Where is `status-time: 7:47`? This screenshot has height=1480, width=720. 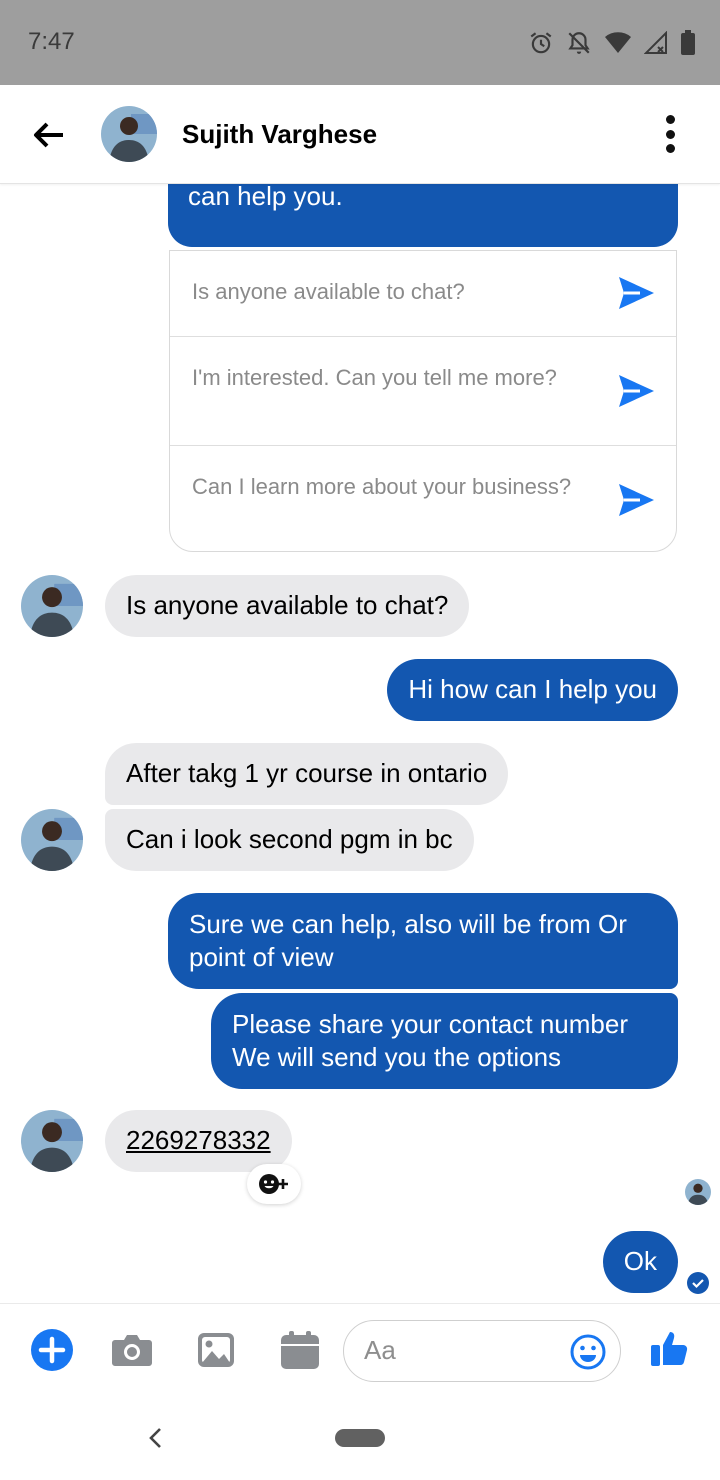 status-time: 7:47 is located at coordinates (51, 41).